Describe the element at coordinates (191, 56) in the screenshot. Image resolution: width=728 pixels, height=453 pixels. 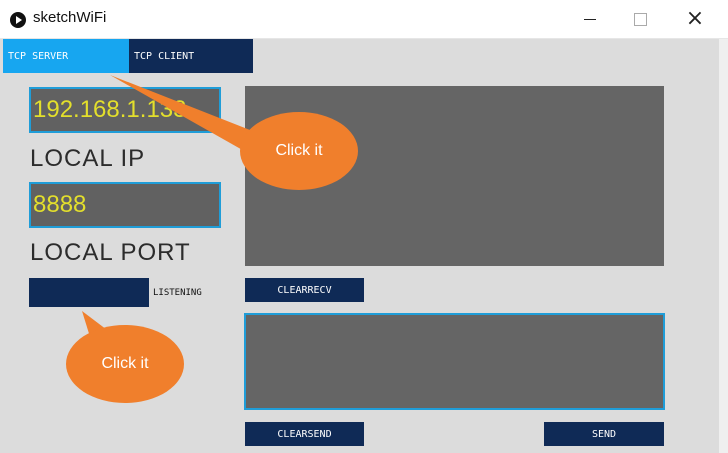
I see `tab-tcp-client: TCP CLIENT` at that location.